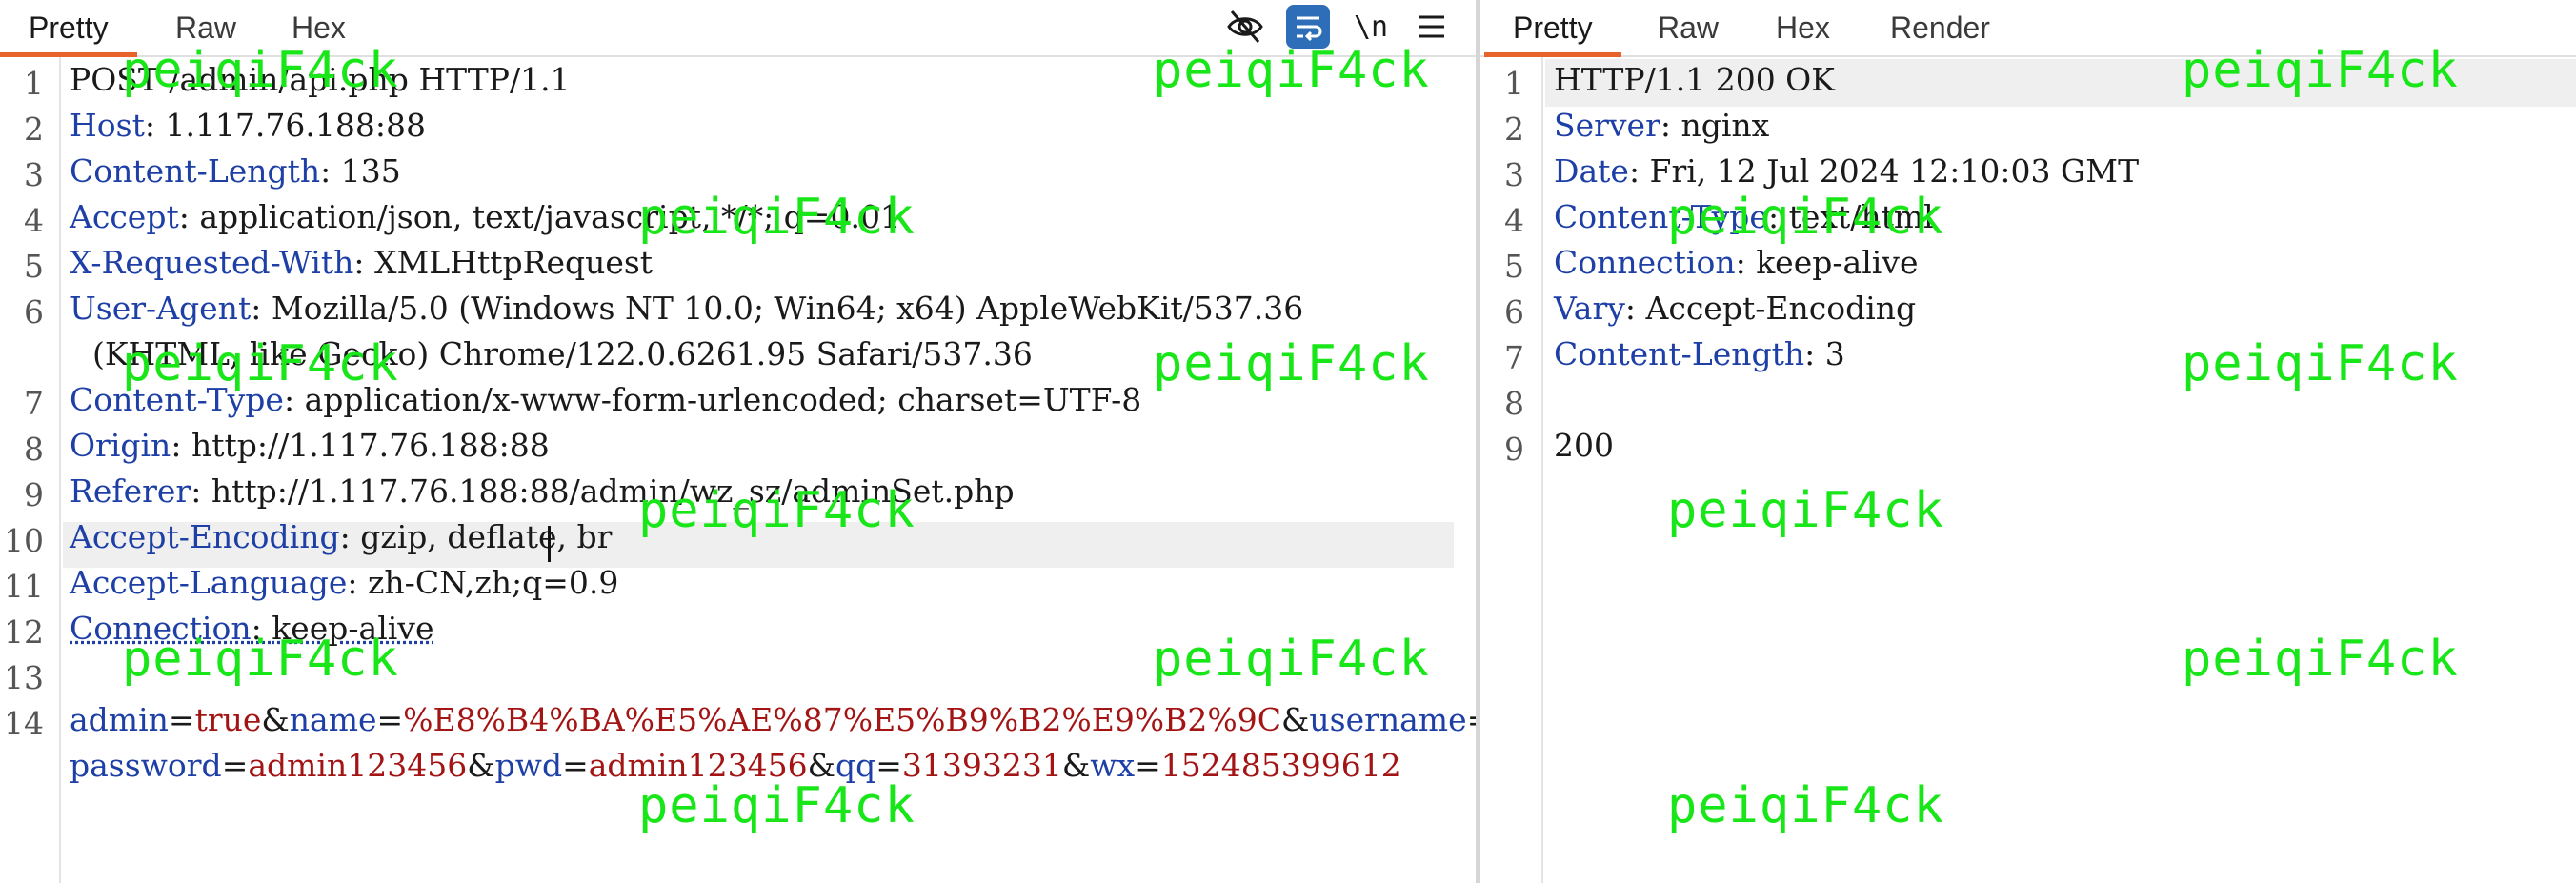 Image resolution: width=2576 pixels, height=883 pixels. What do you see at coordinates (125, 216) in the screenshot?
I see `header-name: Accept` at bounding box center [125, 216].